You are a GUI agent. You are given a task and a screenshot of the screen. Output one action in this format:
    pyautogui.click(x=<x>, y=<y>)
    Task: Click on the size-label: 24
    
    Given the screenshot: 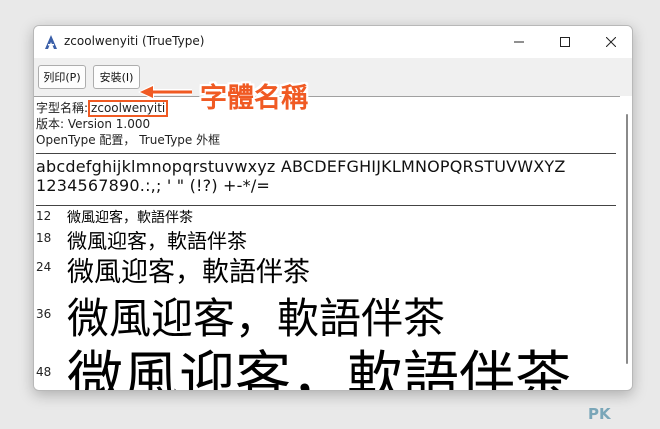 What is the action you would take?
    pyautogui.click(x=44, y=267)
    